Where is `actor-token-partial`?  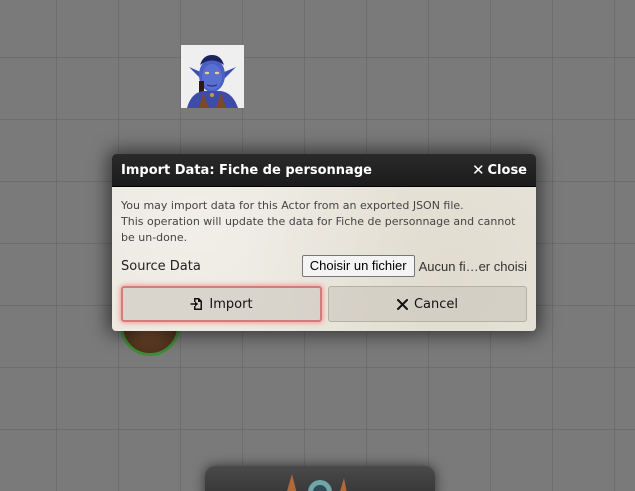
actor-token-partial is located at coordinates (320, 478).